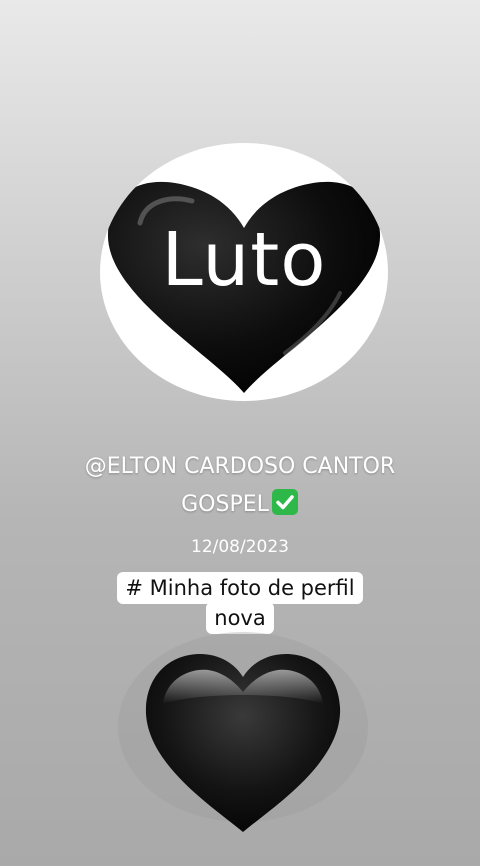  Describe the element at coordinates (240, 547) in the screenshot. I see `post-date: 12/08/2023` at that location.